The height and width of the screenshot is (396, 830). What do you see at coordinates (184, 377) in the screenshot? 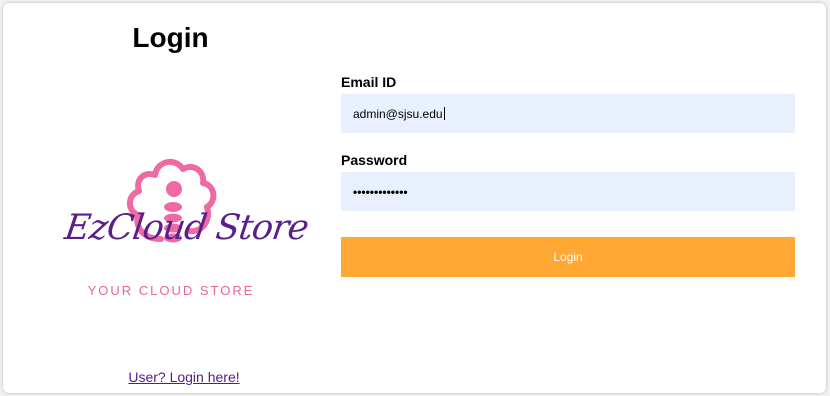
I see `user-login-link: User? Login here!` at bounding box center [184, 377].